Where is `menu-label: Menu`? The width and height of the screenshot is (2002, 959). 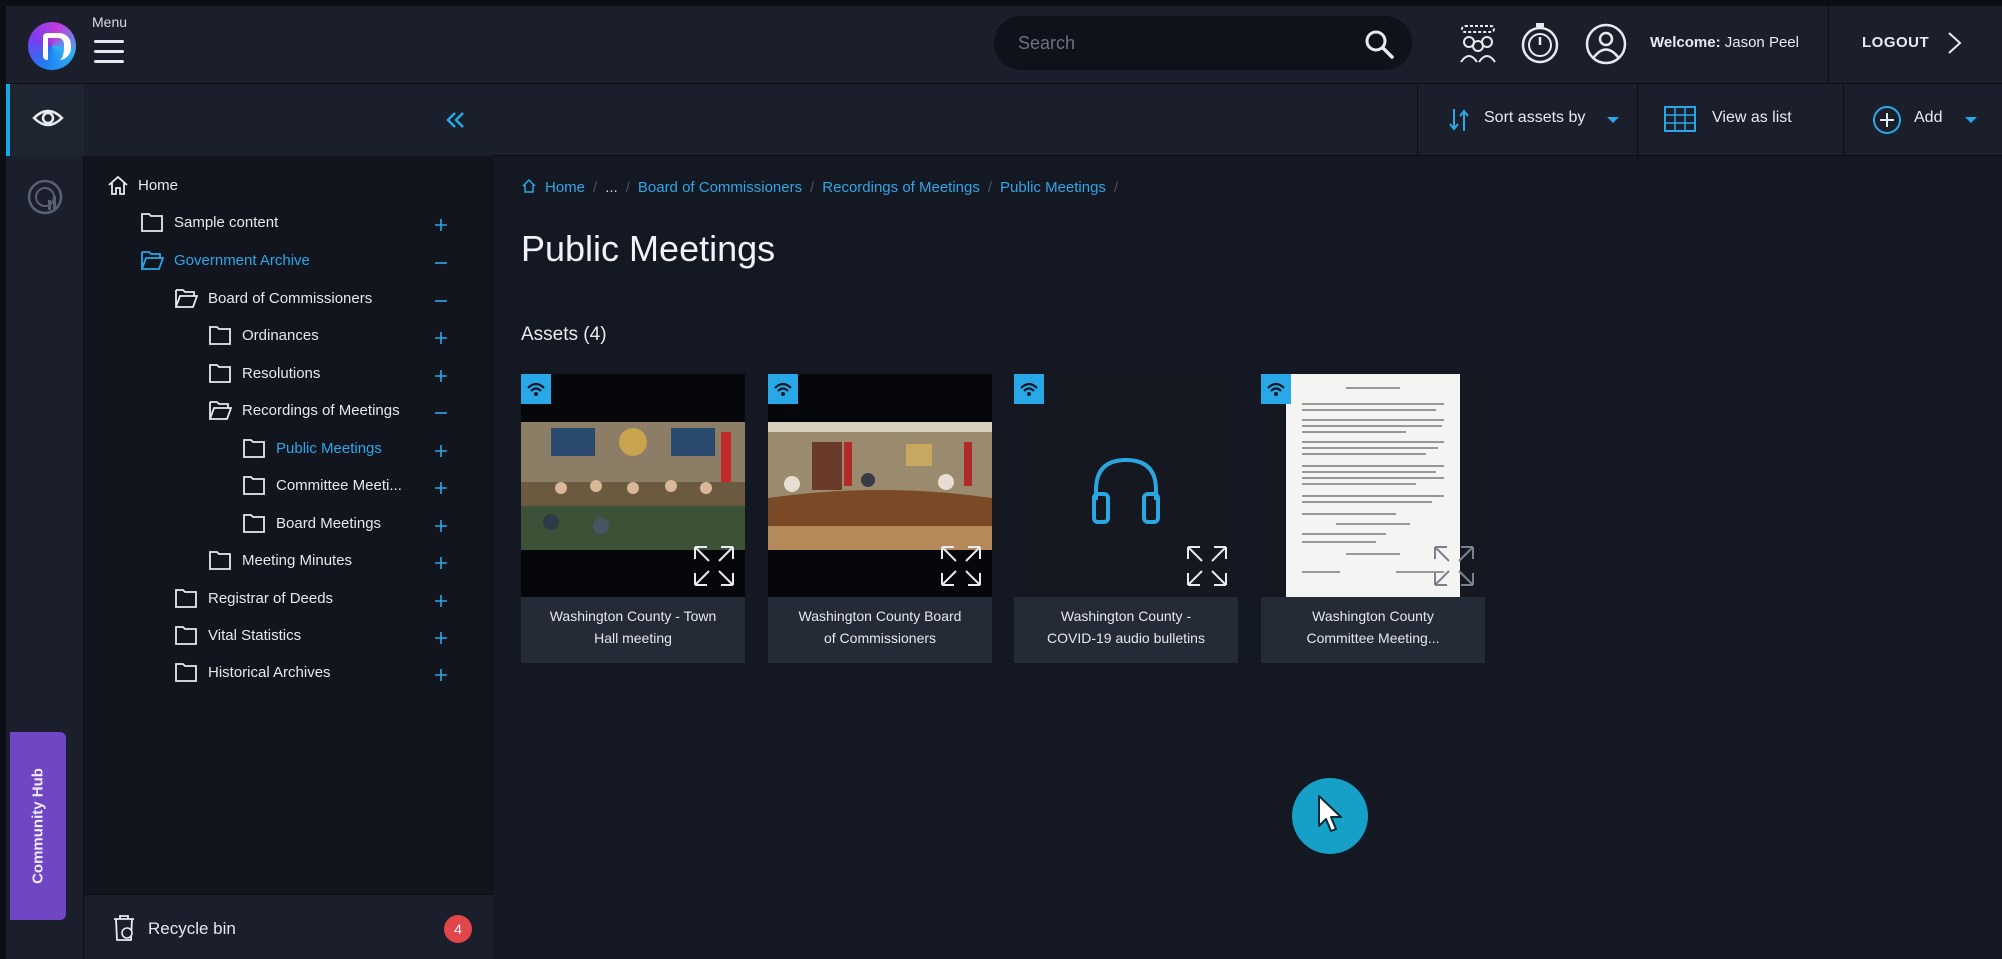 menu-label: Menu is located at coordinates (110, 22).